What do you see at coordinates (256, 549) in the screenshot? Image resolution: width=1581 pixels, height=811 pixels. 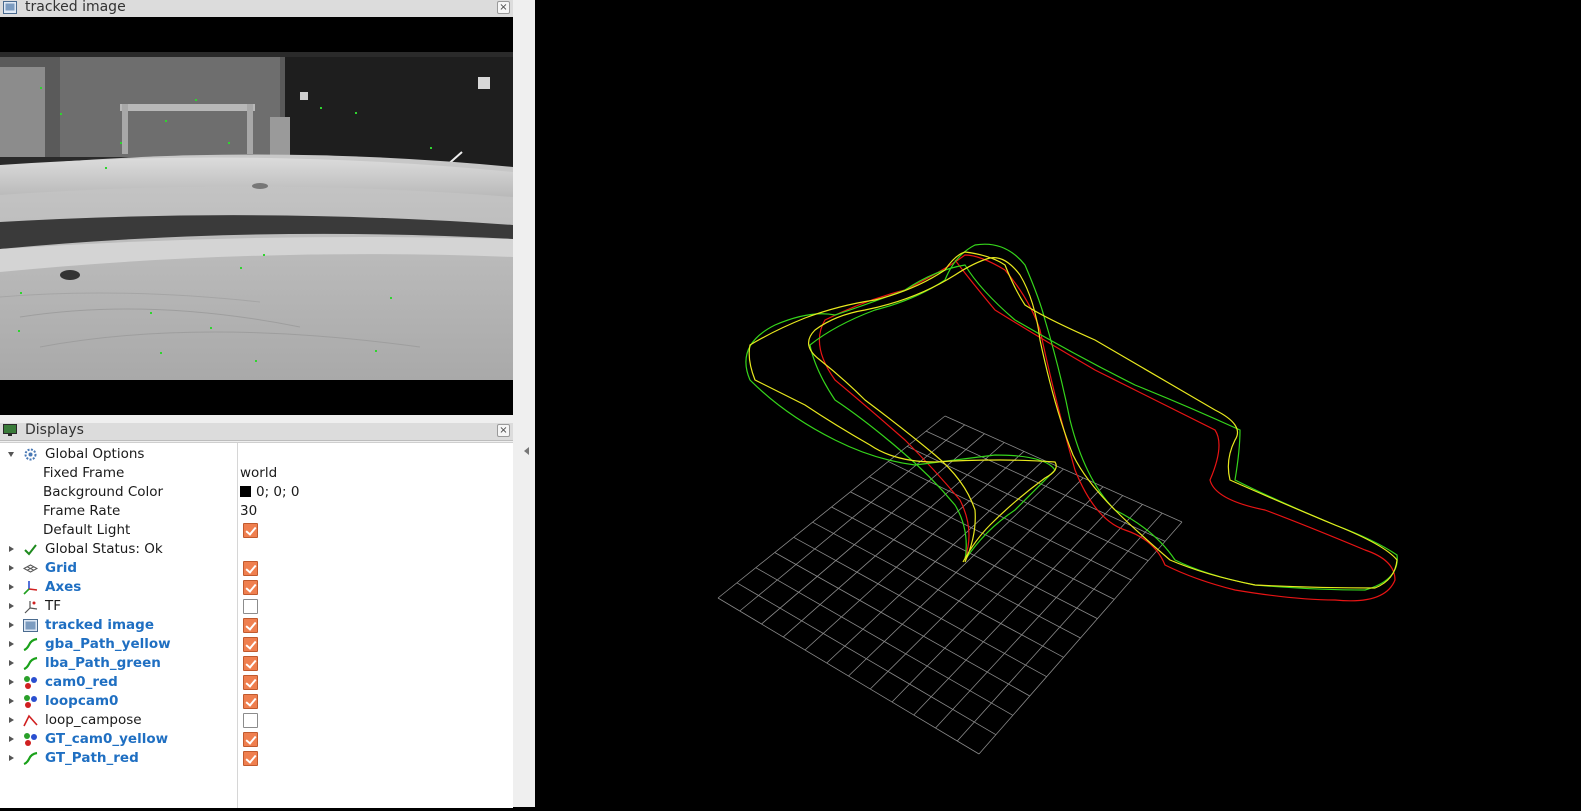 I see `tree-row-global-status: Global Status: Ok` at bounding box center [256, 549].